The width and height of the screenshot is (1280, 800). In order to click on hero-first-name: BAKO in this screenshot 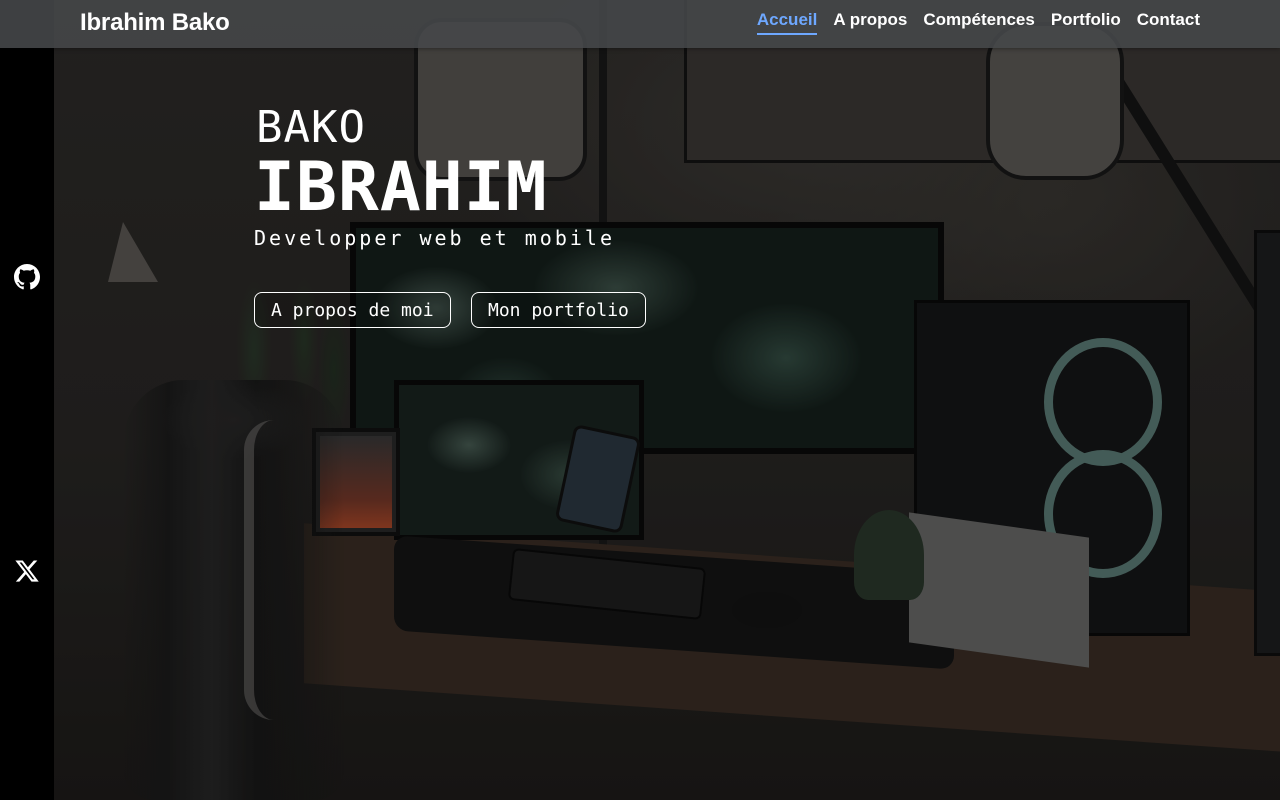, I will do `click(311, 127)`.